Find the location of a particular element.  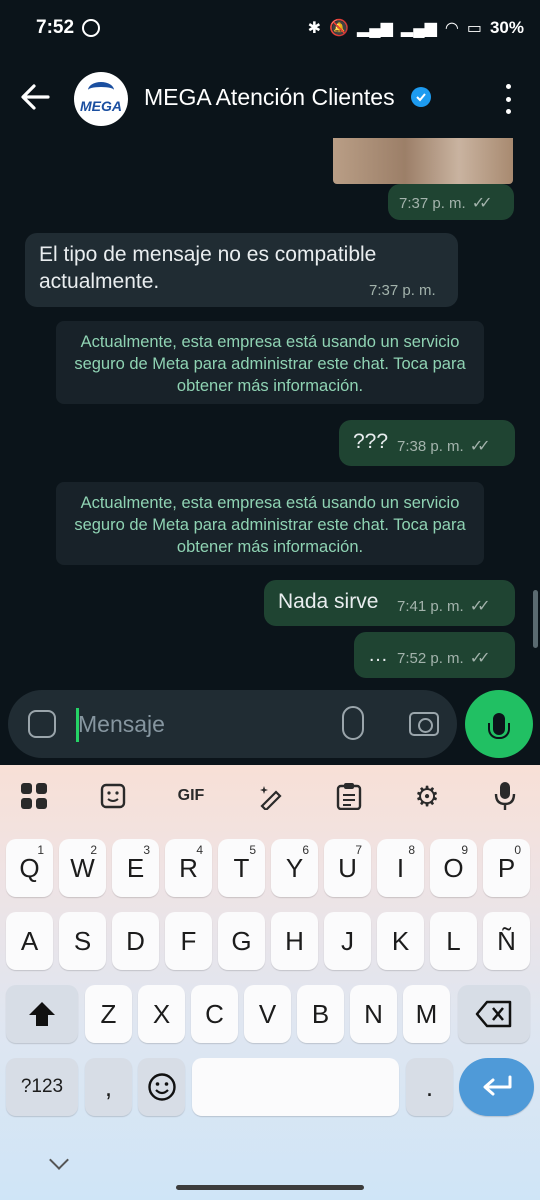

key-w: W2 is located at coordinates (82, 868).